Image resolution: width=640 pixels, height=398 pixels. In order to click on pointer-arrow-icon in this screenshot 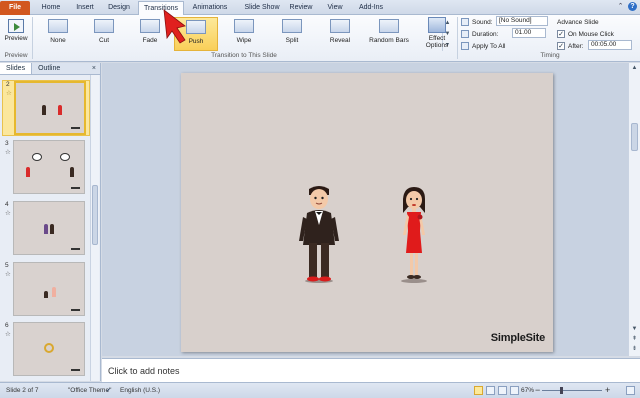, I will do `click(174, 26)`.